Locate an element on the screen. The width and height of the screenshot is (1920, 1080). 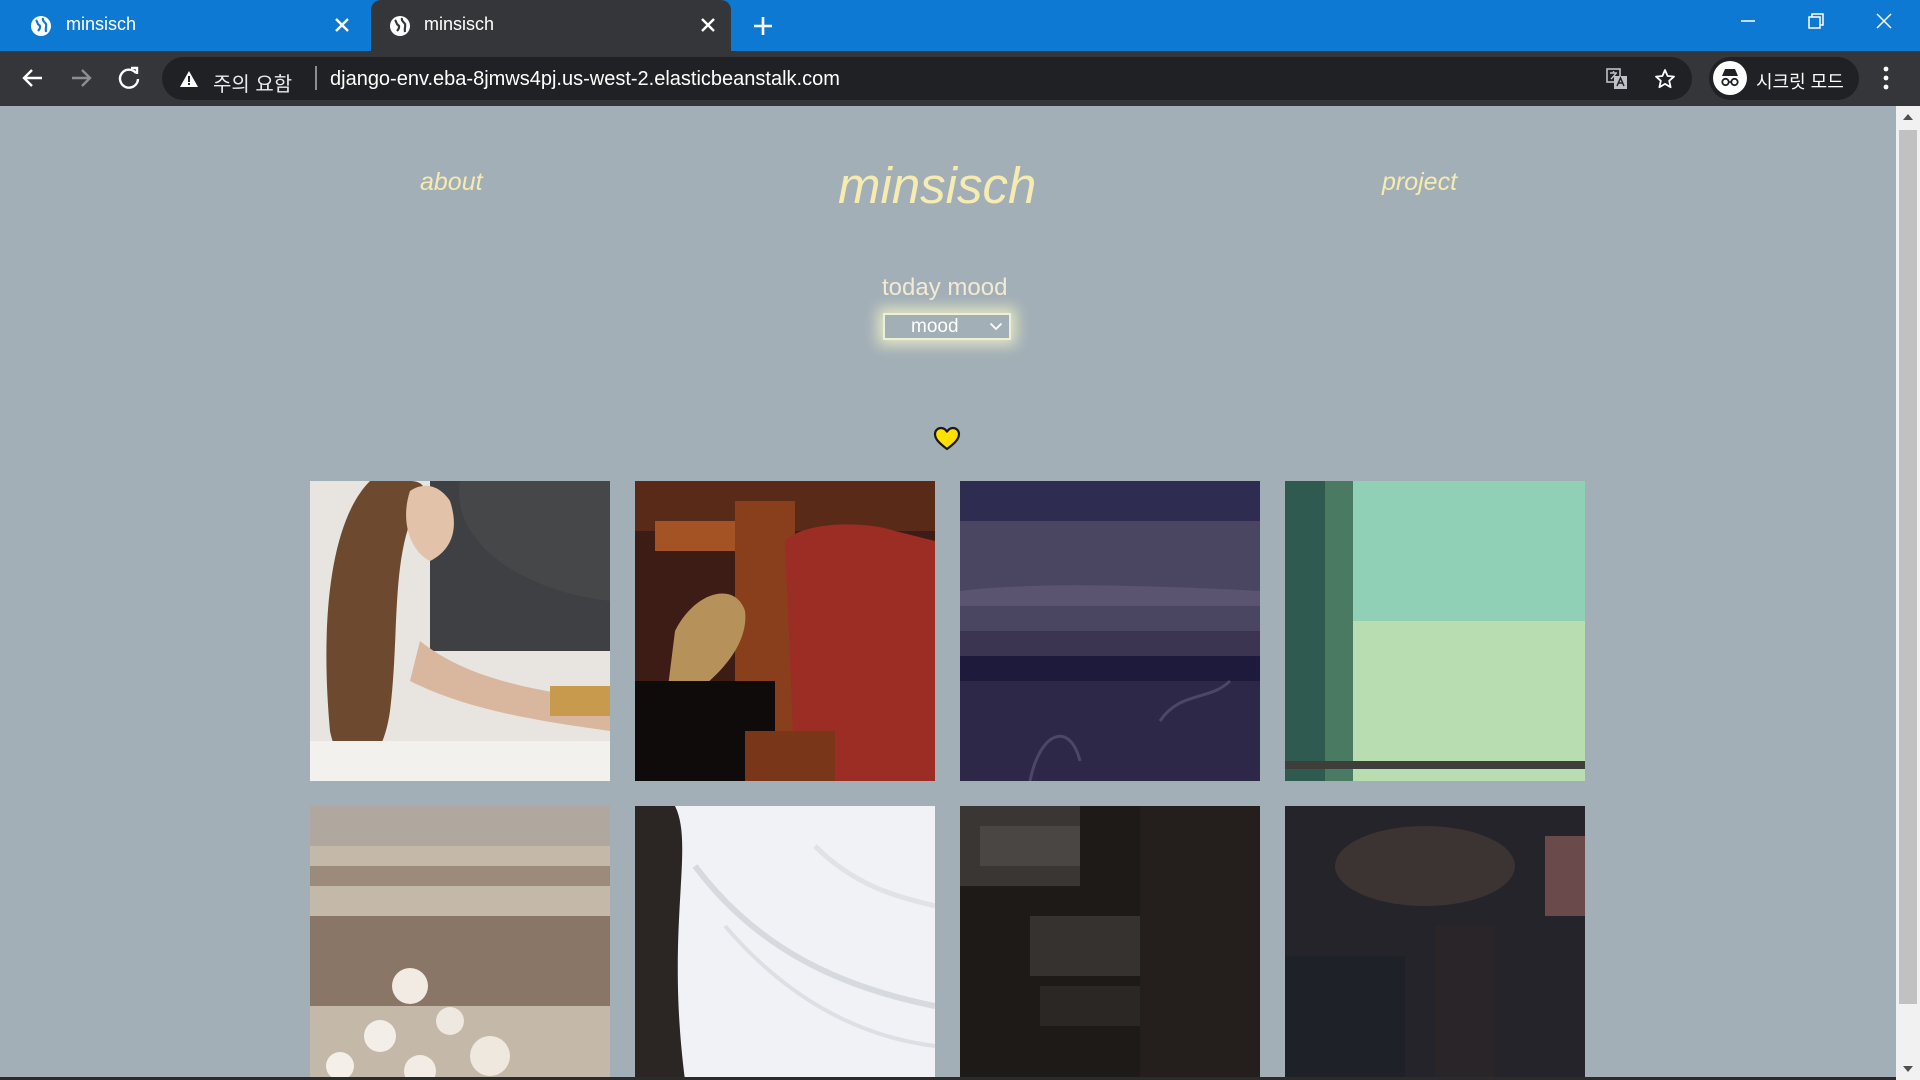
bookmark-star-icon is located at coordinates (1665, 79).